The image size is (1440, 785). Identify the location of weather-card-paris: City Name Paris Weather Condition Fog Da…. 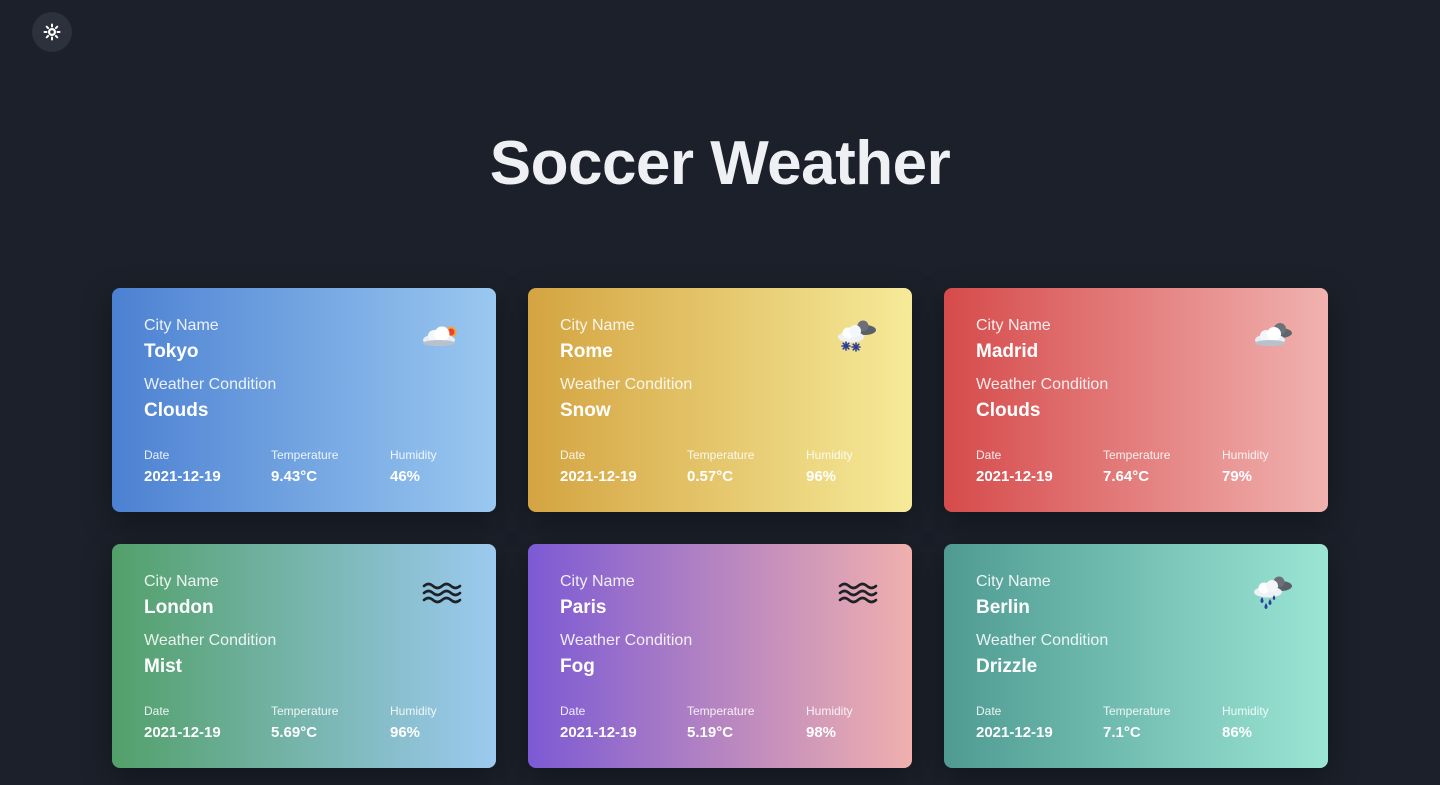
(720, 656).